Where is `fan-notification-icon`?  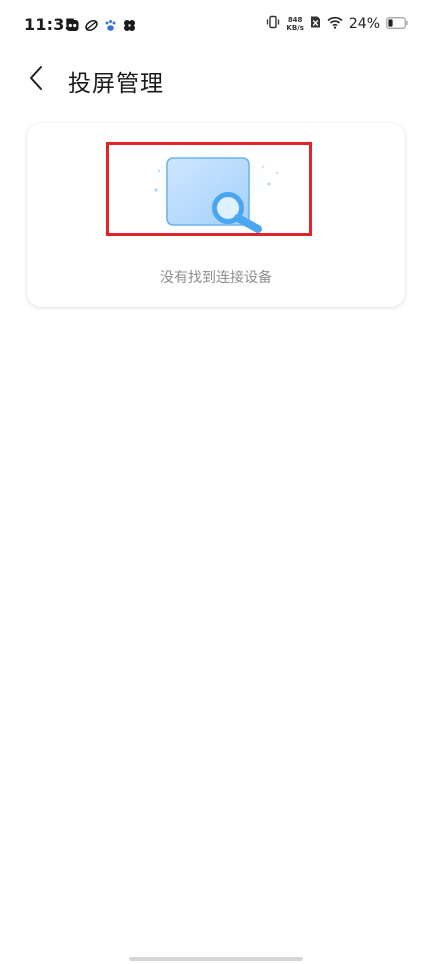
fan-notification-icon is located at coordinates (129, 26).